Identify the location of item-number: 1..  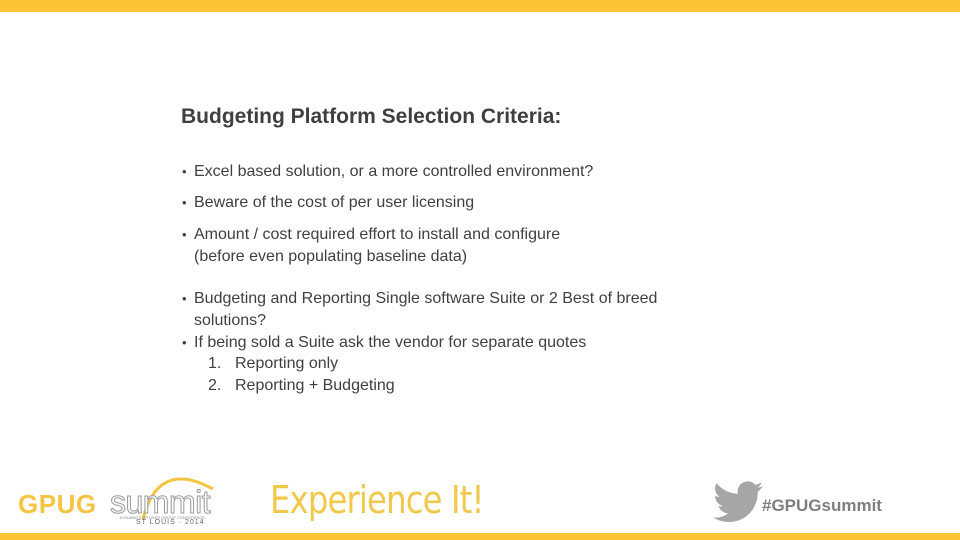
(215, 363).